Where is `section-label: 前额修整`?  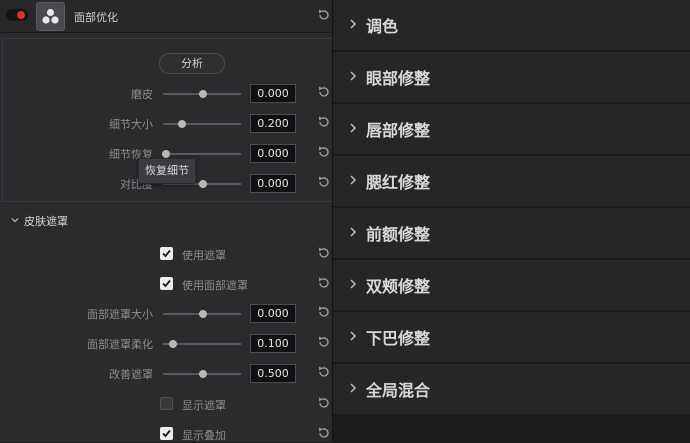 section-label: 前额修整 is located at coordinates (398, 234).